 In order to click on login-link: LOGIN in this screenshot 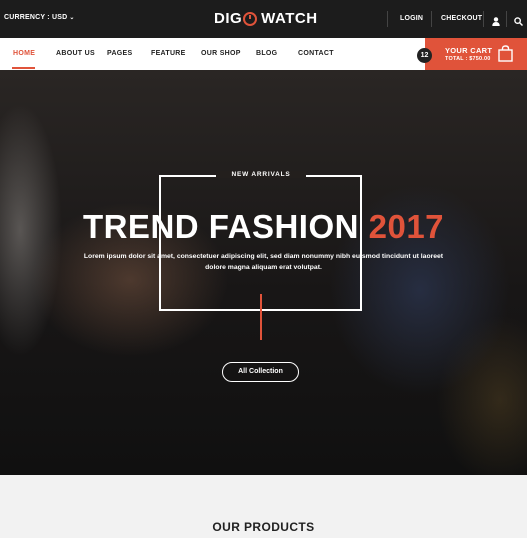, I will do `click(411, 18)`.